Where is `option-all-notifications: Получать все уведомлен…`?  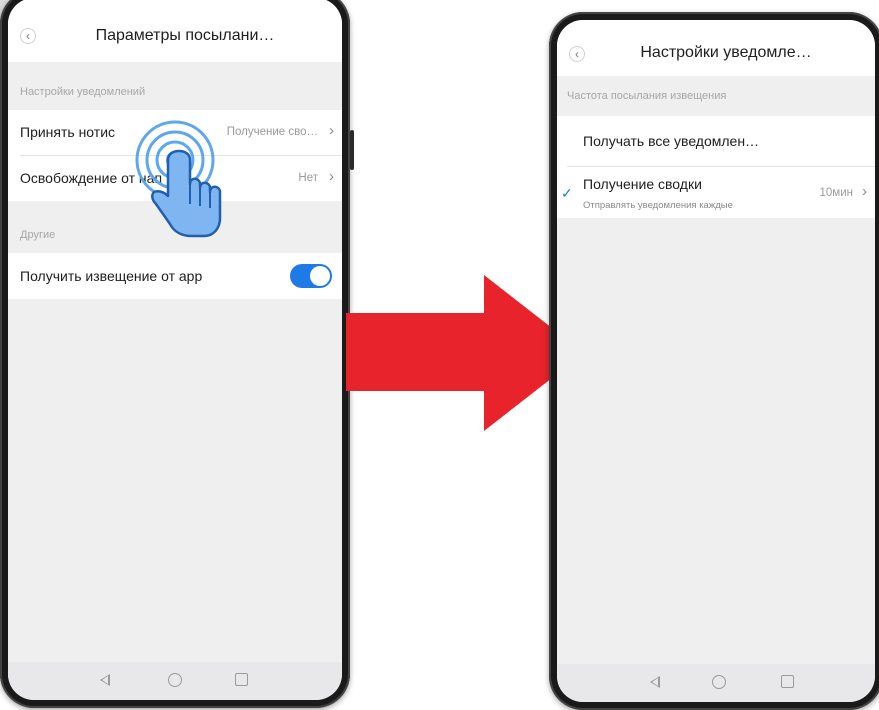
option-all-notifications: Получать все уведомлен… is located at coordinates (716, 141).